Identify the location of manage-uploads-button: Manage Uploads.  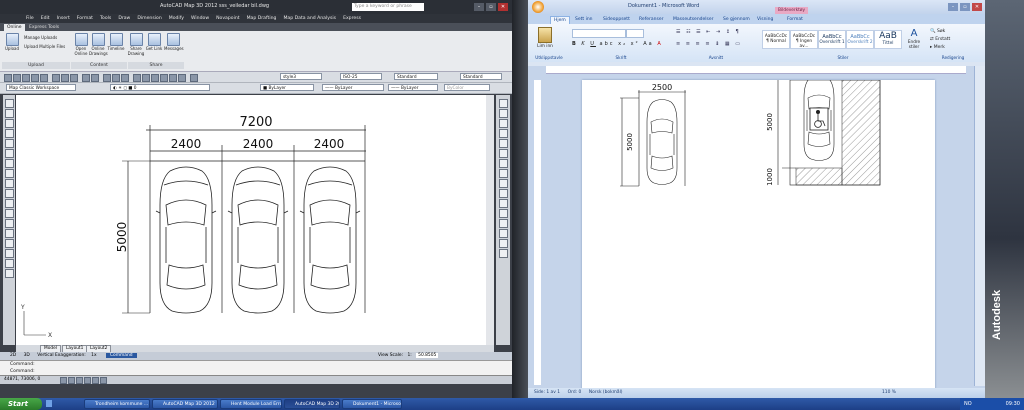
(40, 37).